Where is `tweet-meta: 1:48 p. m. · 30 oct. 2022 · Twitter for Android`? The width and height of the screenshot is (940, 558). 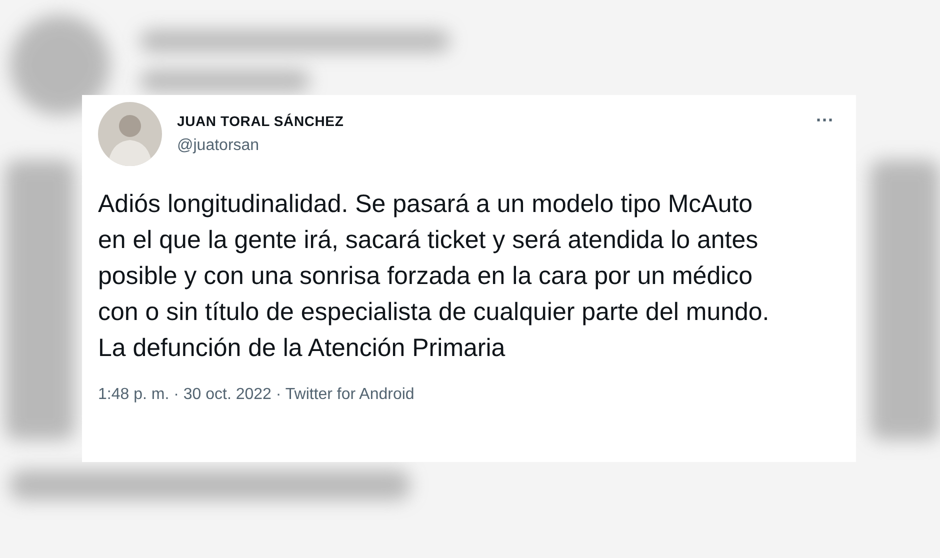 tweet-meta: 1:48 p. m. · 30 oct. 2022 · Twitter for Android is located at coordinates (257, 395).